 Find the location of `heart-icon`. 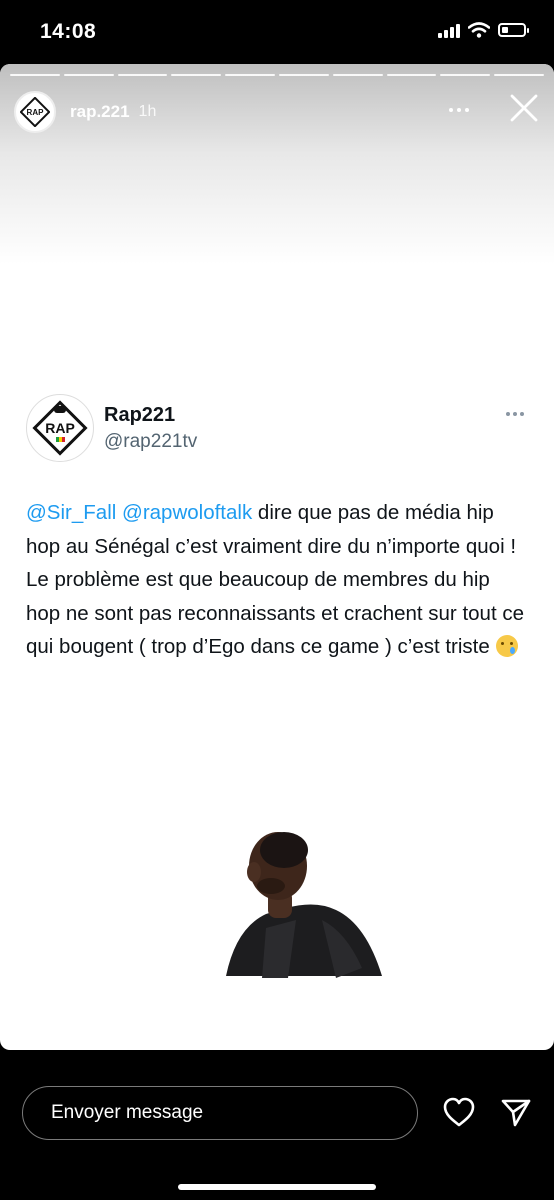

heart-icon is located at coordinates (459, 1112).